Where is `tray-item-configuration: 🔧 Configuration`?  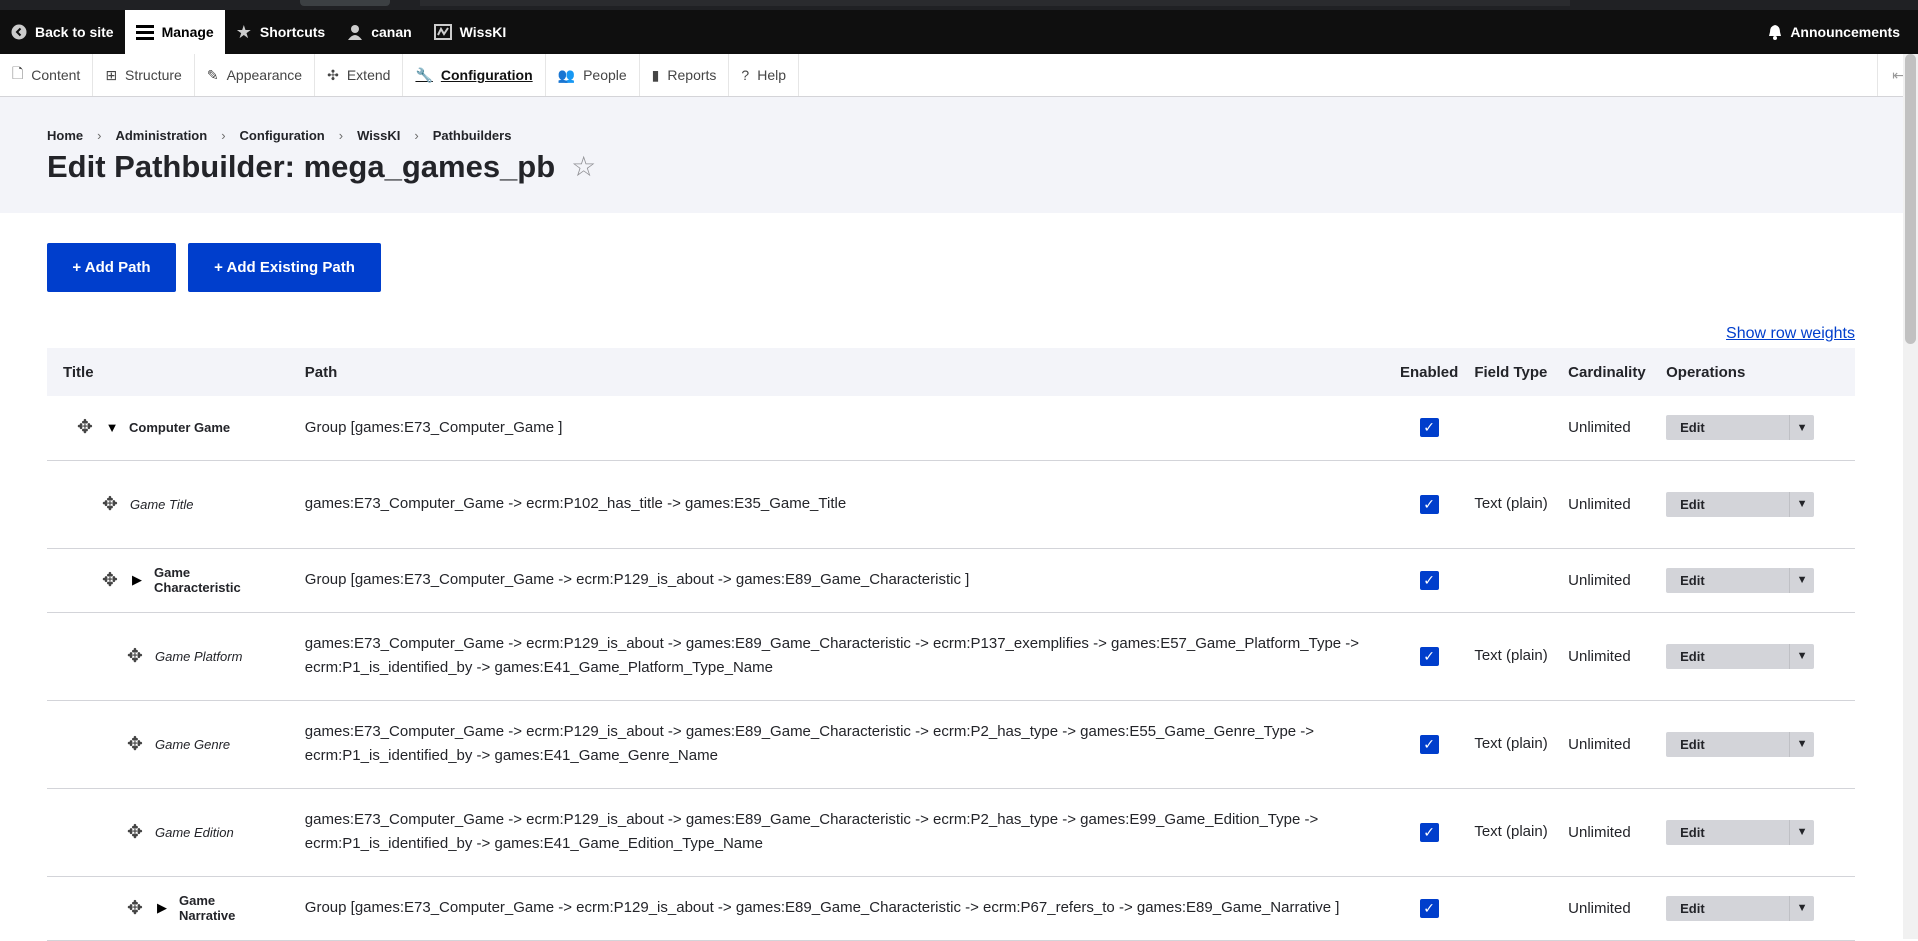 tray-item-configuration: 🔧 Configuration is located at coordinates (474, 75).